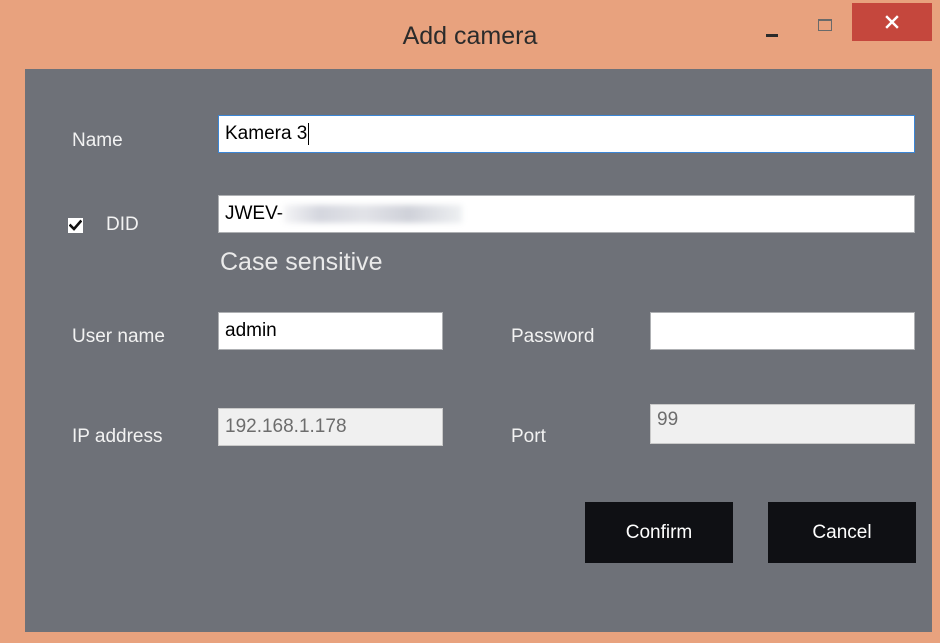 Image resolution: width=940 pixels, height=643 pixels. I want to click on username-label: User name, so click(118, 336).